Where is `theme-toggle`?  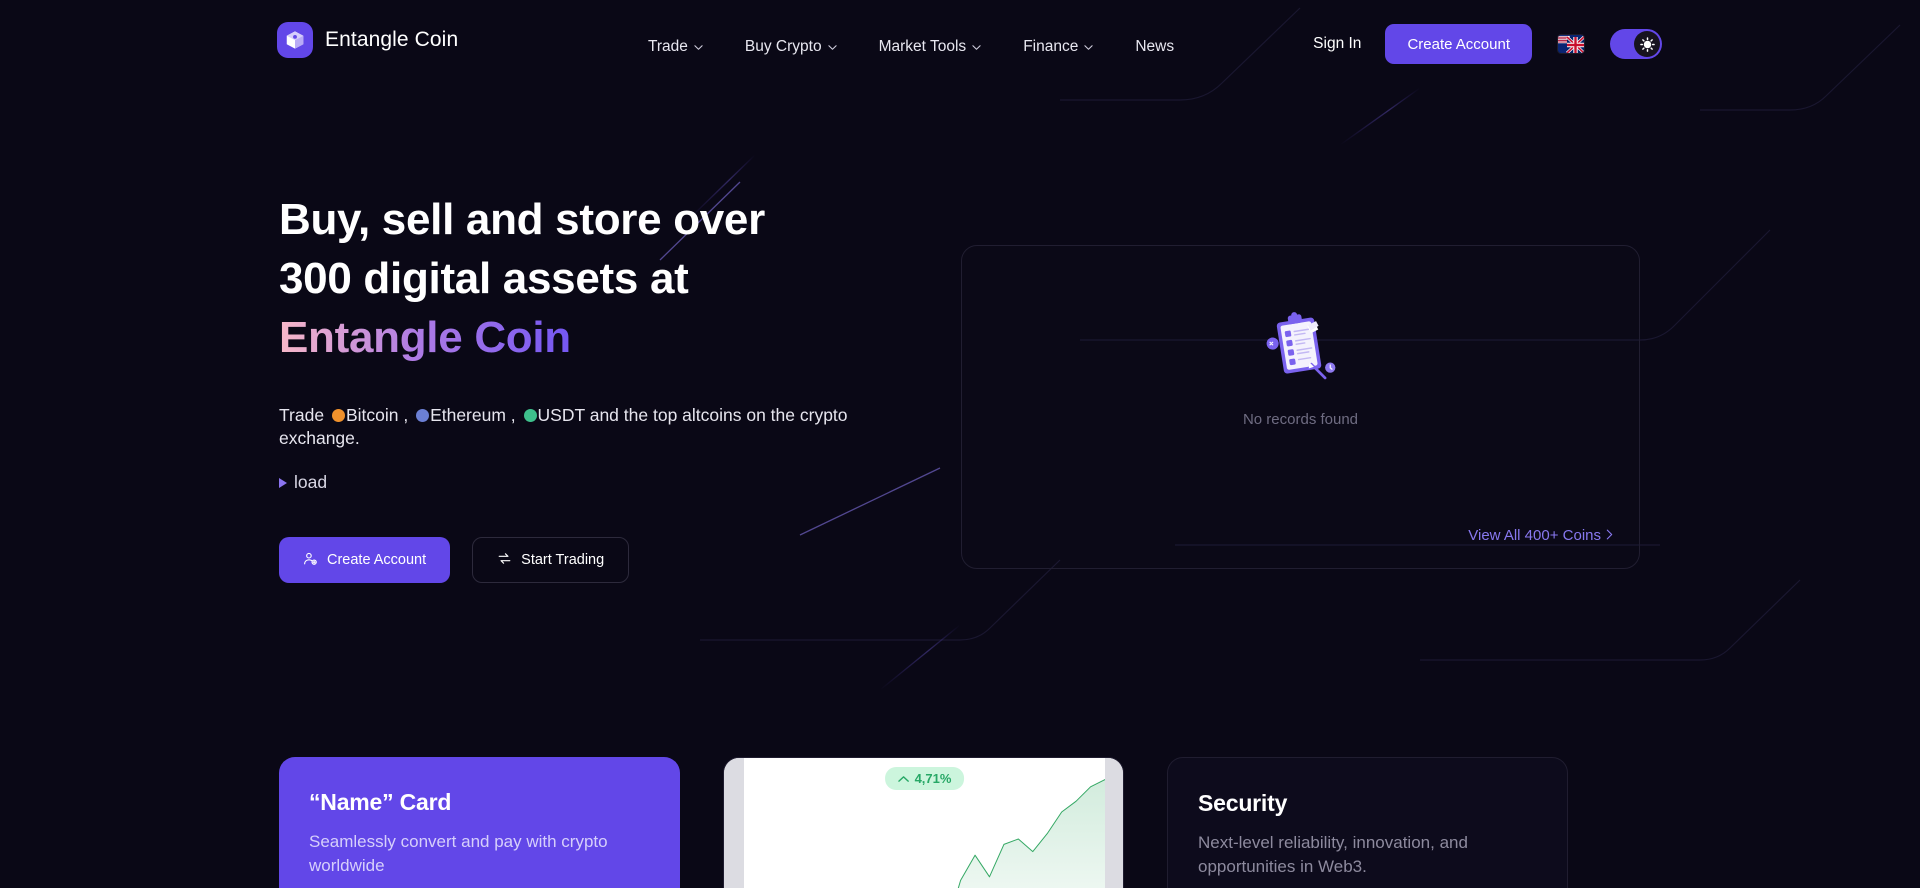 theme-toggle is located at coordinates (1636, 44).